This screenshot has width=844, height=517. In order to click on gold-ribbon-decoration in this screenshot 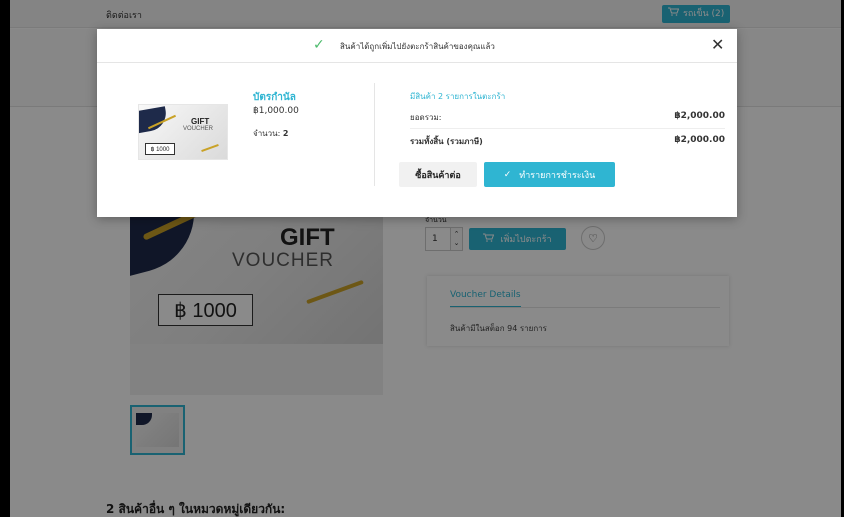, I will do `click(210, 148)`.